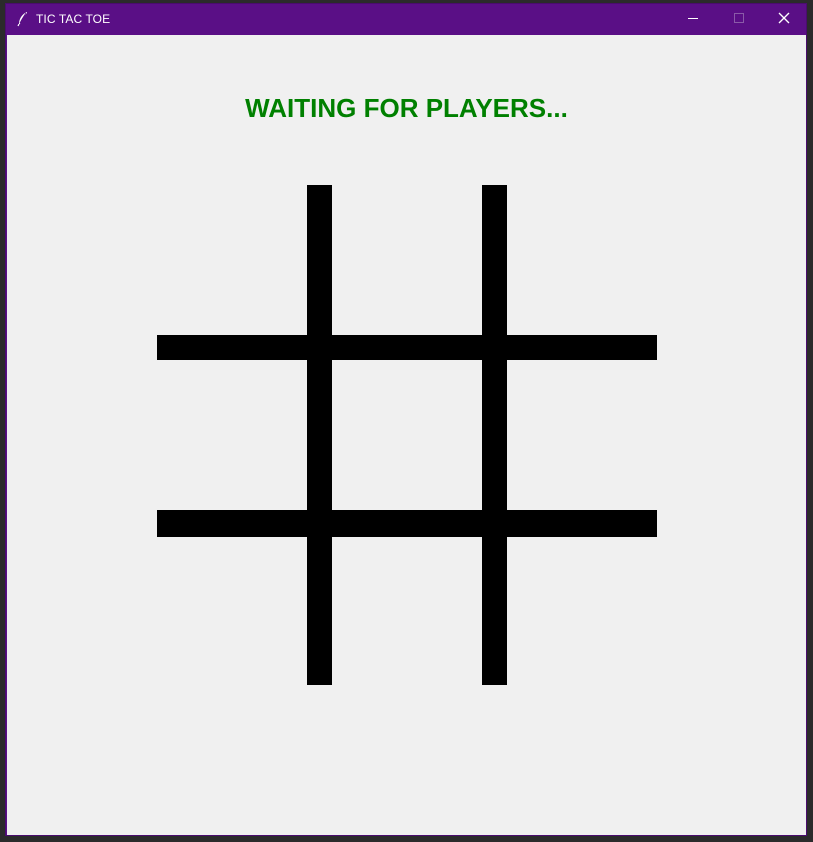 This screenshot has width=813, height=842. I want to click on grid-line-vertical-left, so click(319, 435).